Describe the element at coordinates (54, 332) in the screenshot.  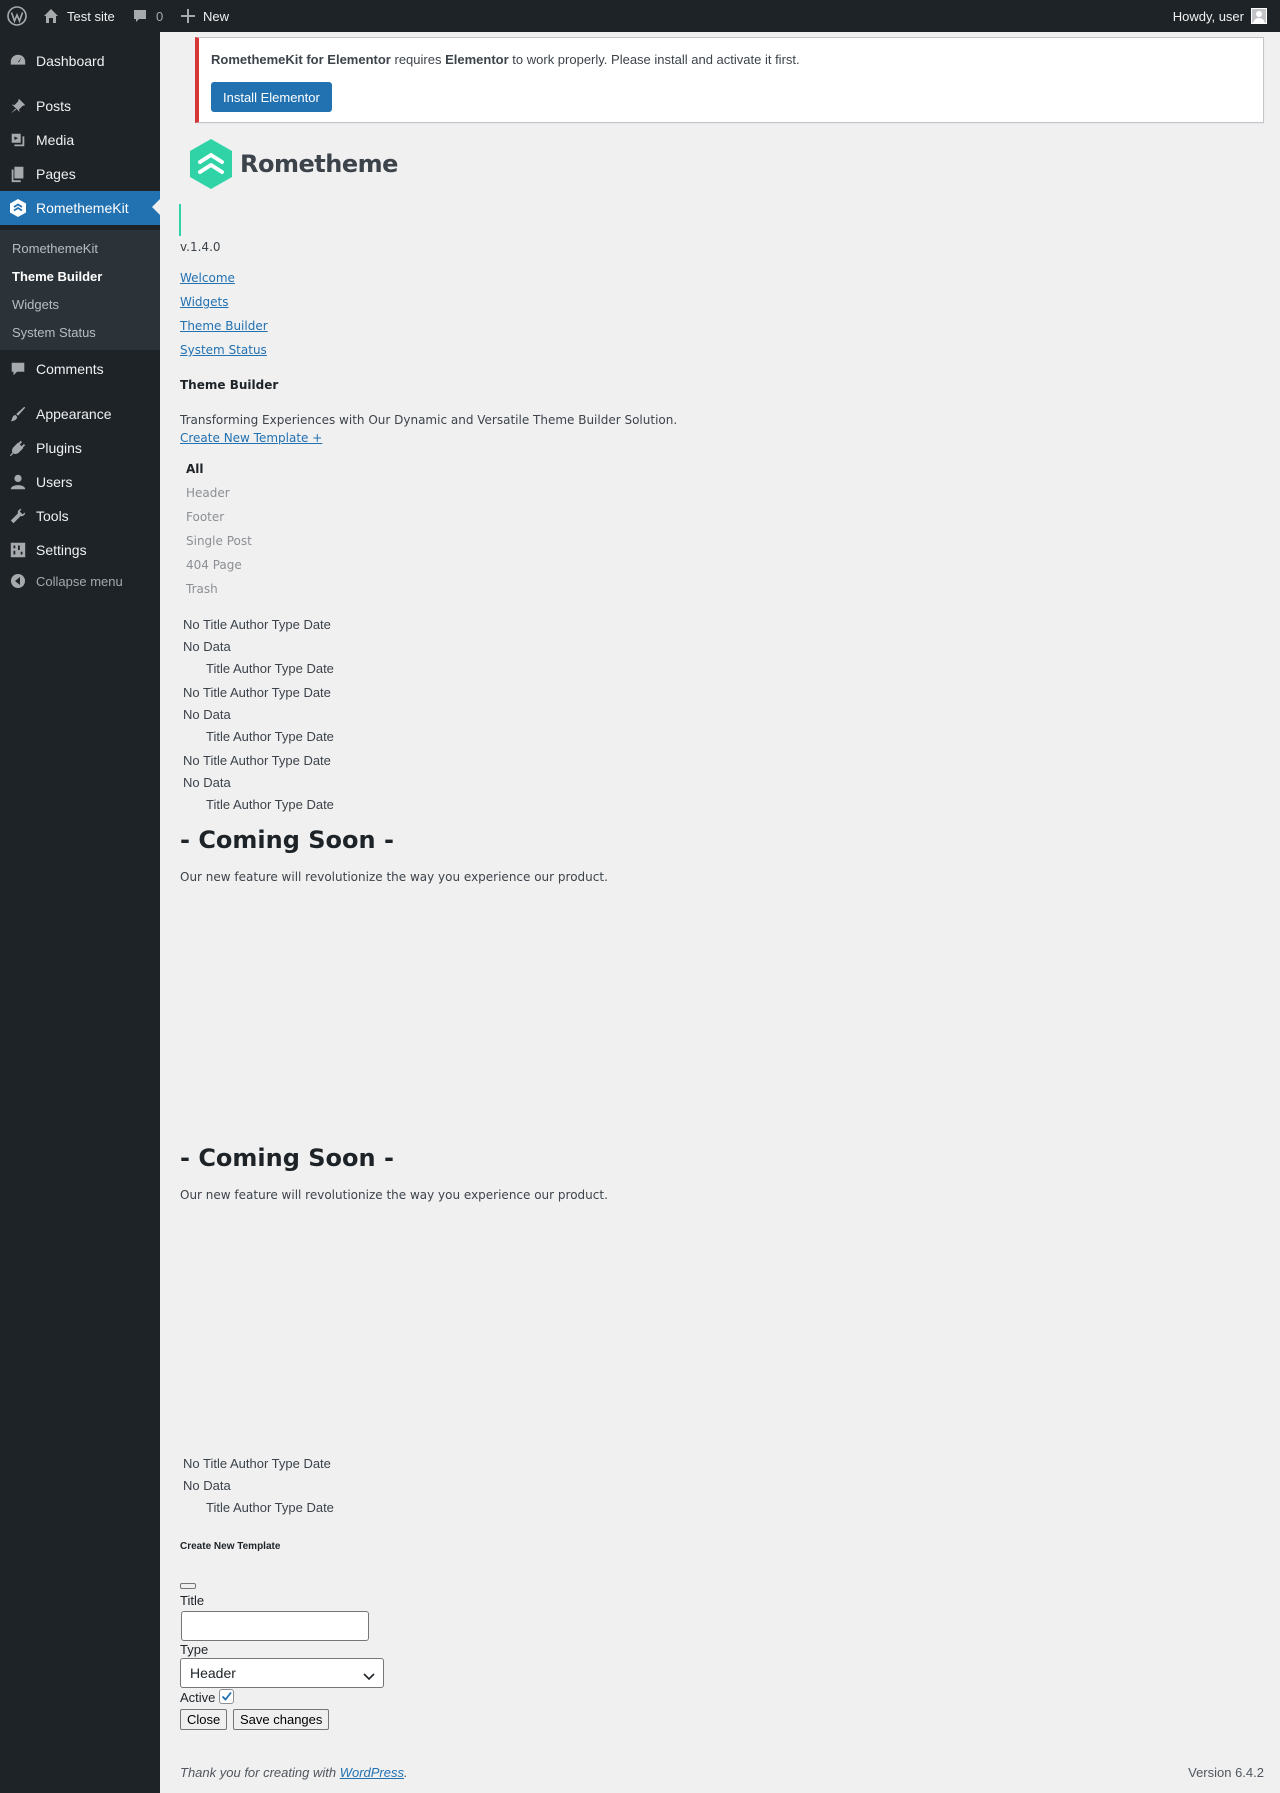
I see `submenu-item-system-status: System Status` at that location.